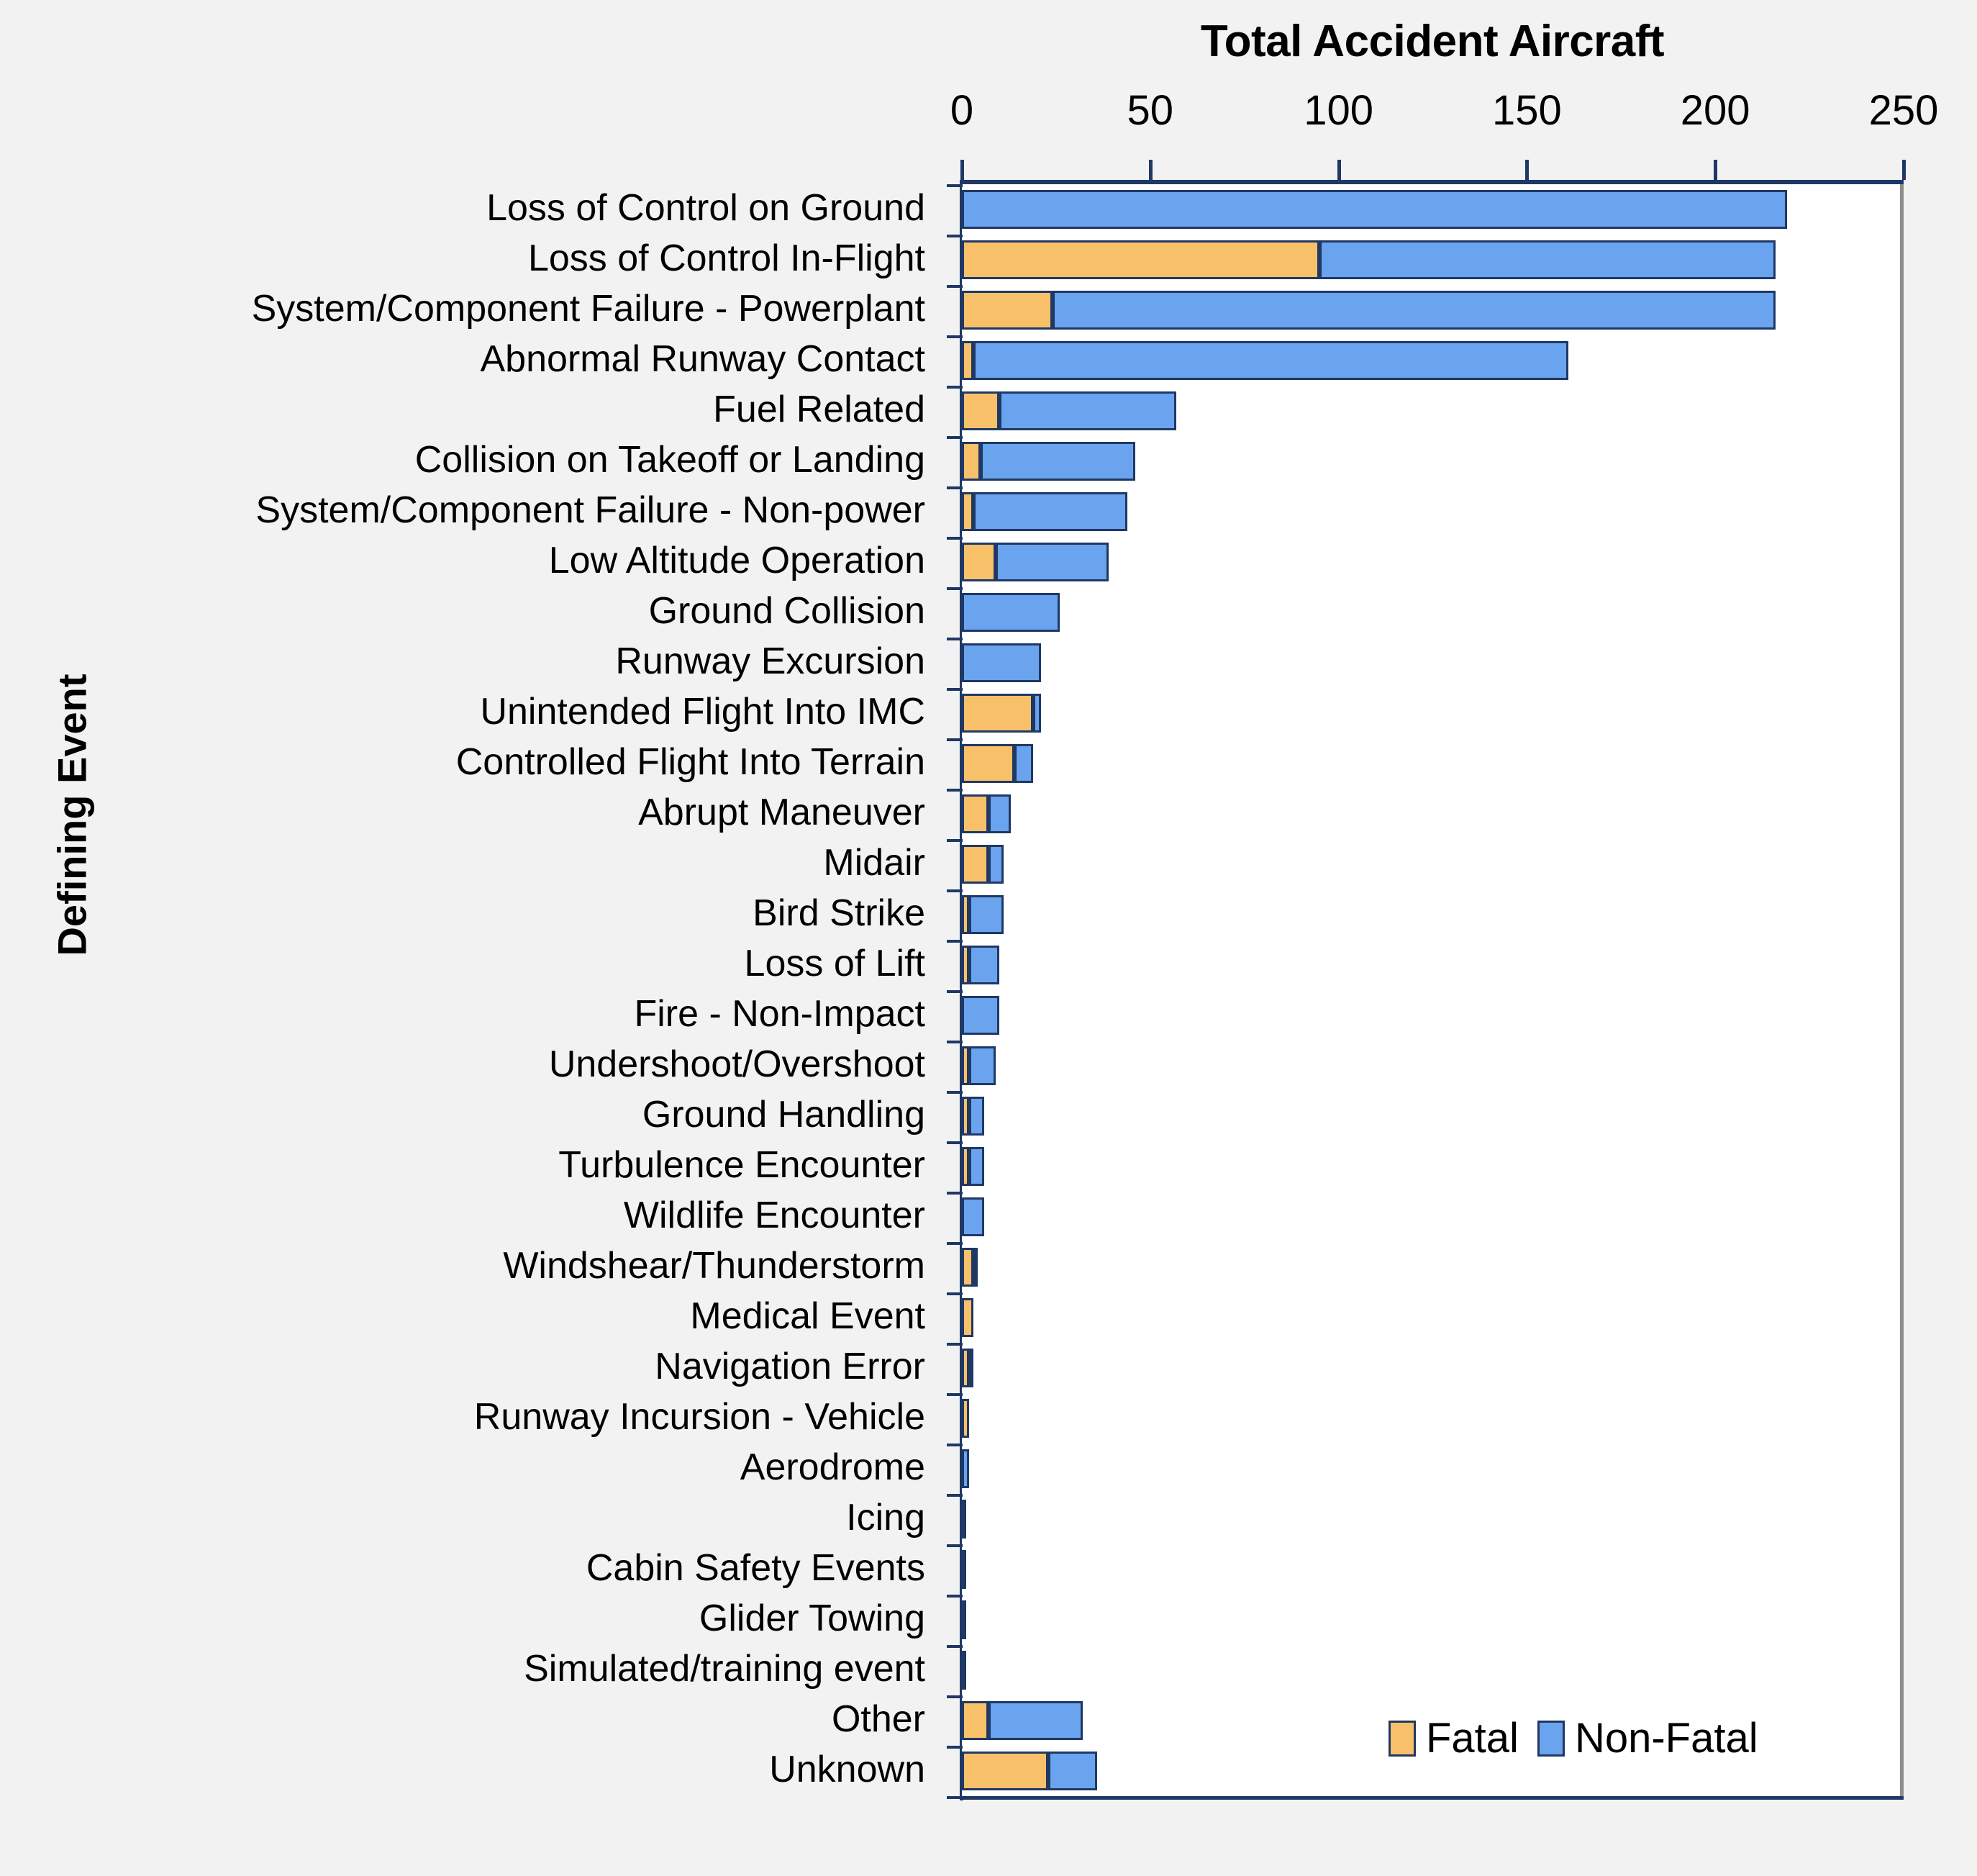 The image size is (1977, 1876). Describe the element at coordinates (770, 661) in the screenshot. I see `y-category-label: Runway Excursion` at that location.